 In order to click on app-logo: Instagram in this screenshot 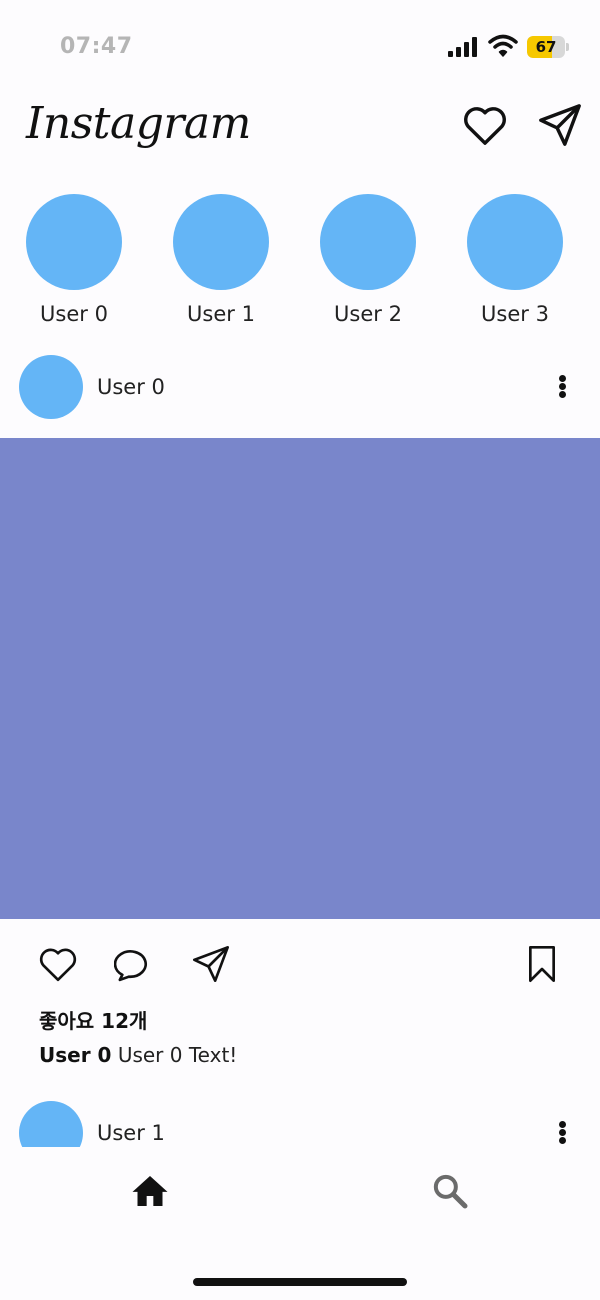, I will do `click(138, 123)`.